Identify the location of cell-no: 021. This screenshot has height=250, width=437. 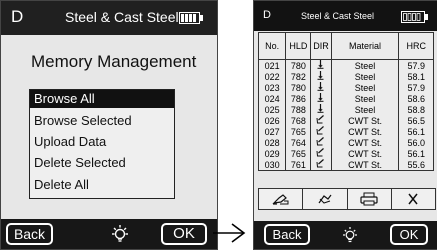
(272, 65).